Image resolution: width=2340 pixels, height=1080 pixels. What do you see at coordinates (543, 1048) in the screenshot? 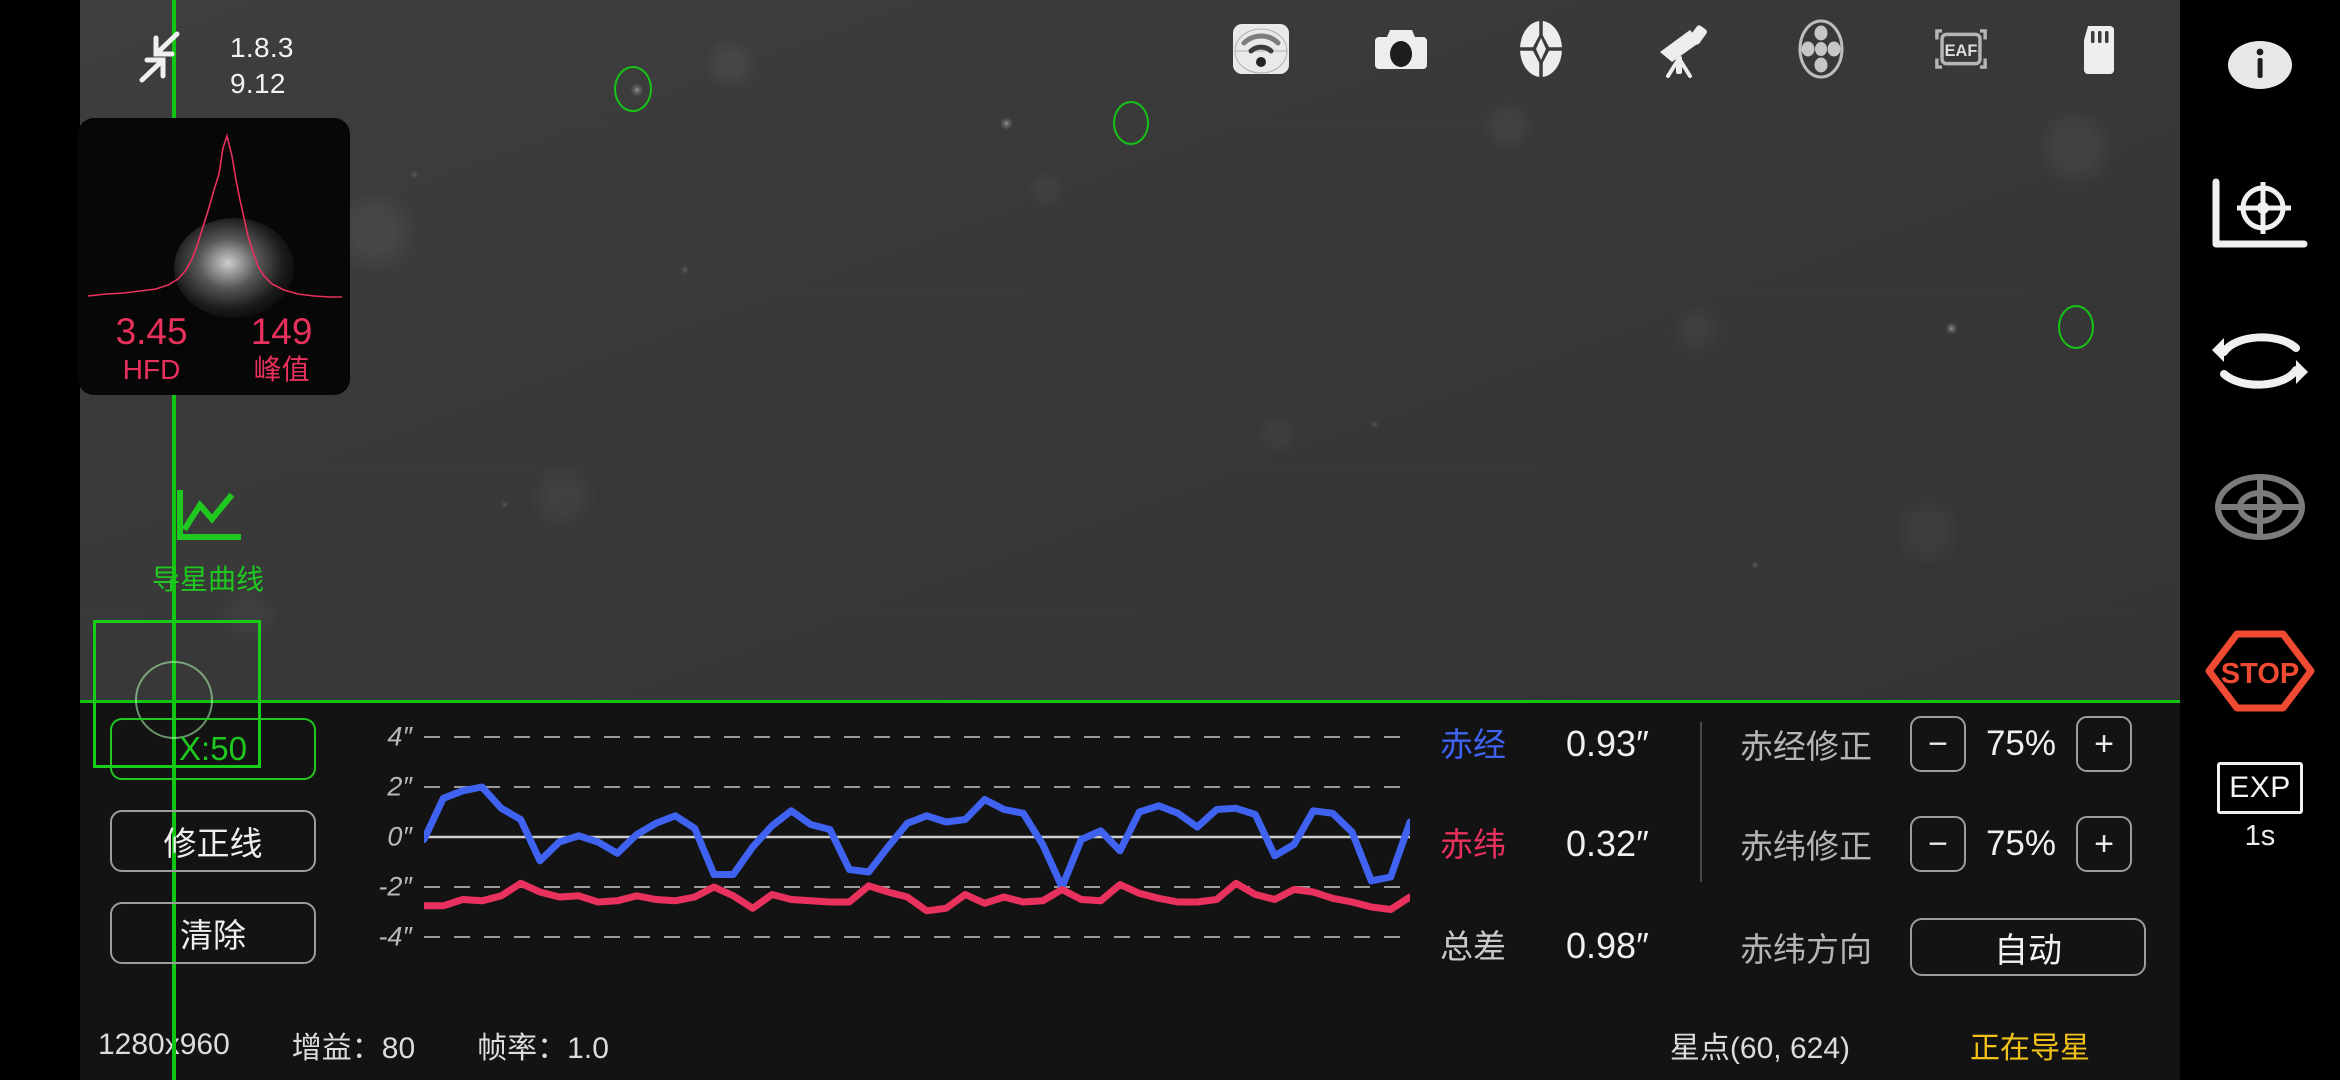
I see `frame-rate-text: 帧率：1.0` at bounding box center [543, 1048].